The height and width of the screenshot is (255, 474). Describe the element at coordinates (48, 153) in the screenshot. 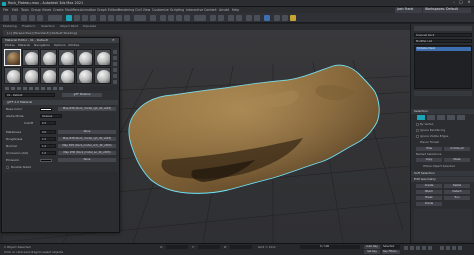

I see `occlusion-field: 1.0` at that location.